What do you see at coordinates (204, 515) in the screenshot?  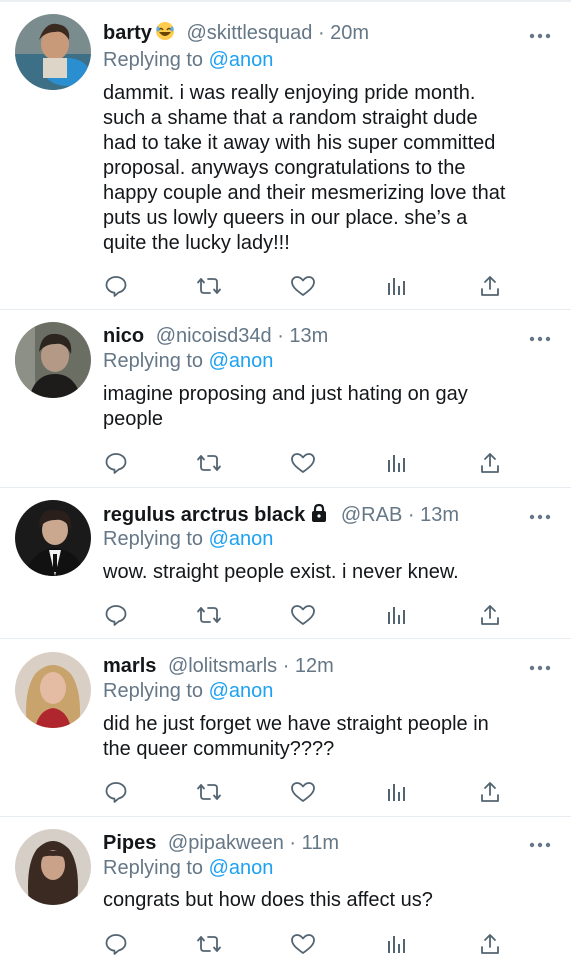 I see `display-name: regulus arctrus black` at bounding box center [204, 515].